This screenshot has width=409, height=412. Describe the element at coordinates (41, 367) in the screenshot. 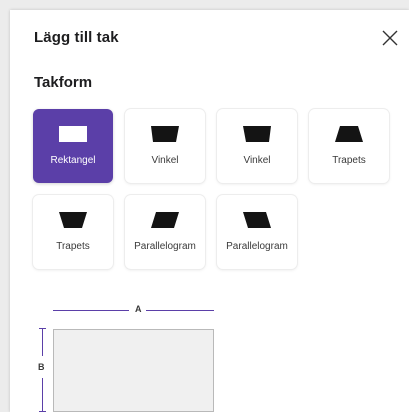

I see `dimension-b-label: B` at that location.